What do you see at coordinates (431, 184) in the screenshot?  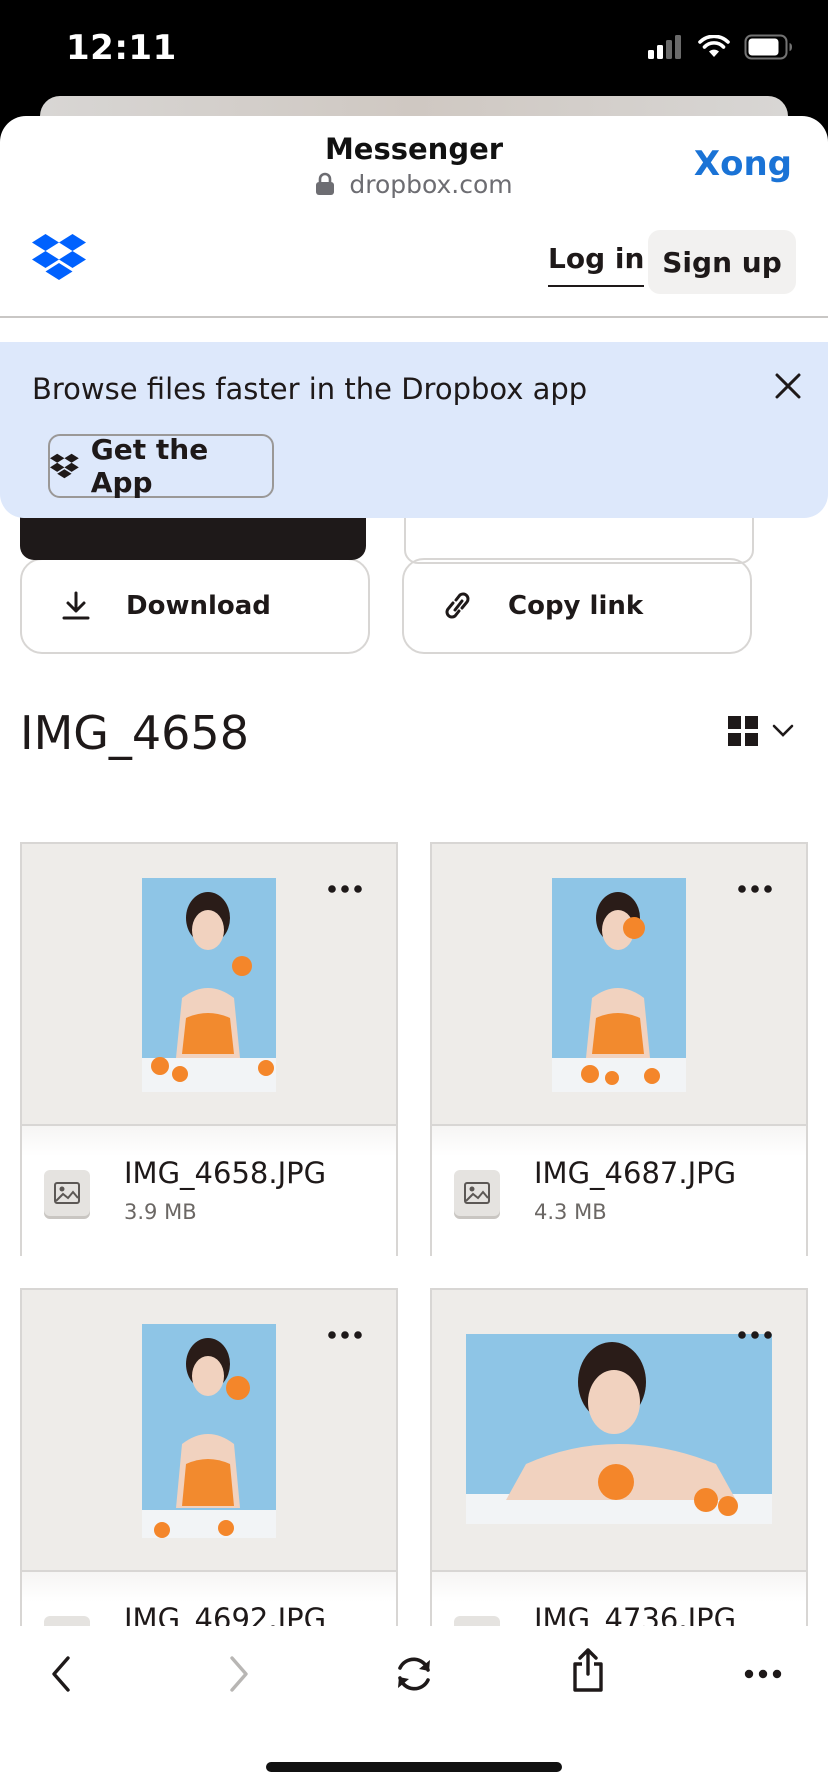 I see `url-text: dropbox.com` at bounding box center [431, 184].